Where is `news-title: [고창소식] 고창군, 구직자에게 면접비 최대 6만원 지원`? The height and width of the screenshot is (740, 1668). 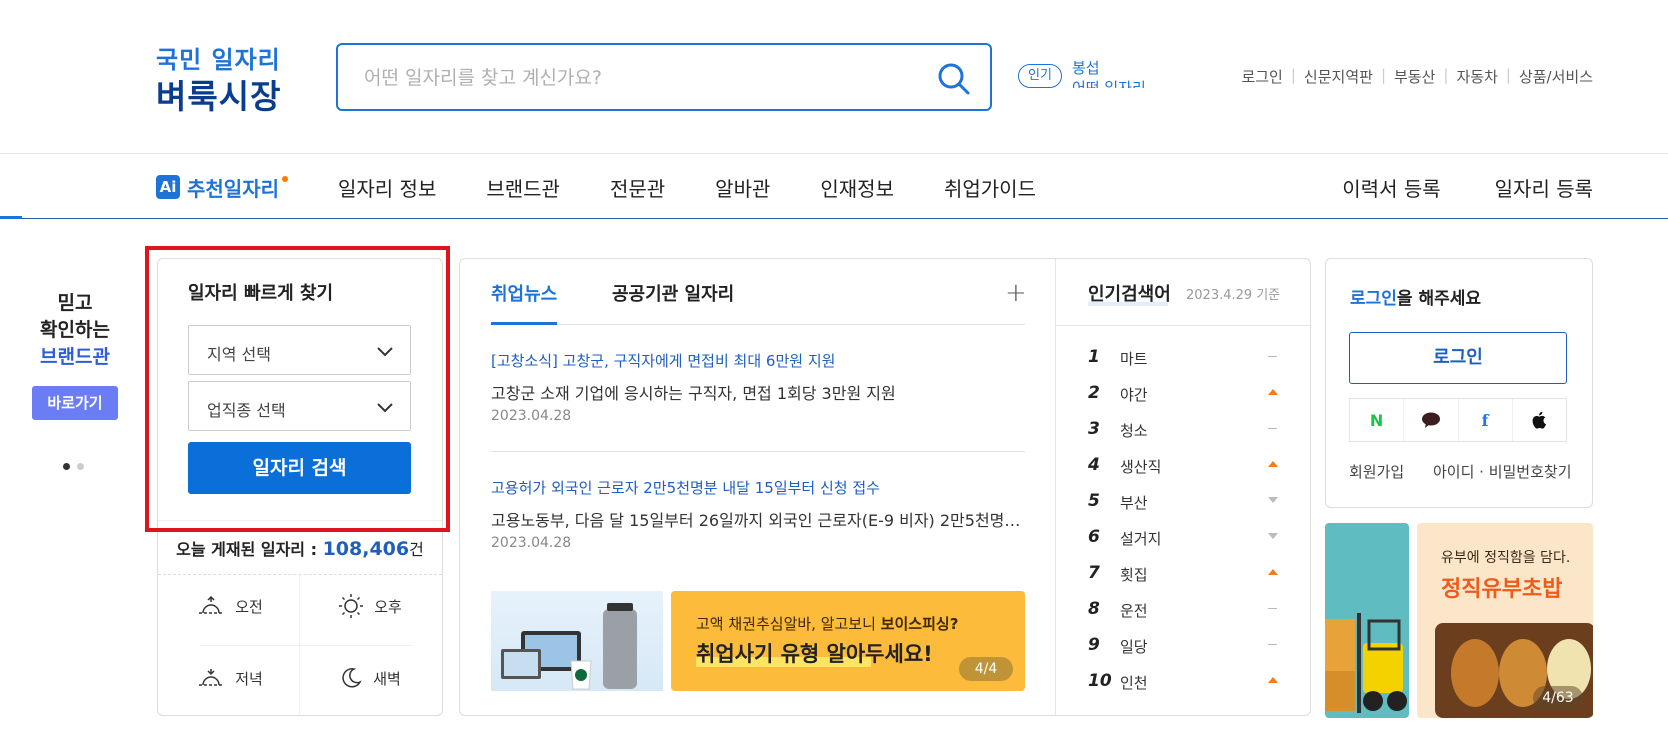 news-title: [고창소식] 고창군, 구직자에게 면접비 최대 6만원 지원 is located at coordinates (756, 360).